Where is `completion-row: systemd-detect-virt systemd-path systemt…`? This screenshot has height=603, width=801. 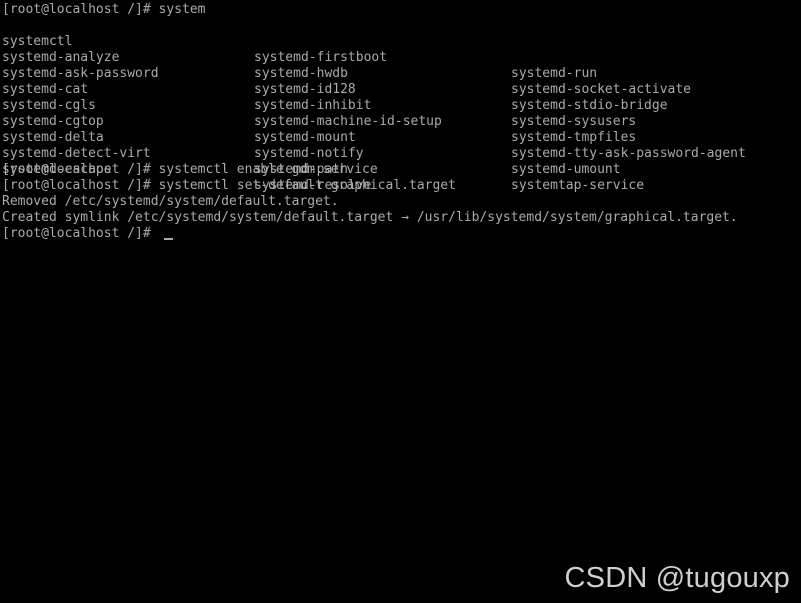
completion-row: systemd-detect-virt systemd-path systemt… is located at coordinates (400, 161).